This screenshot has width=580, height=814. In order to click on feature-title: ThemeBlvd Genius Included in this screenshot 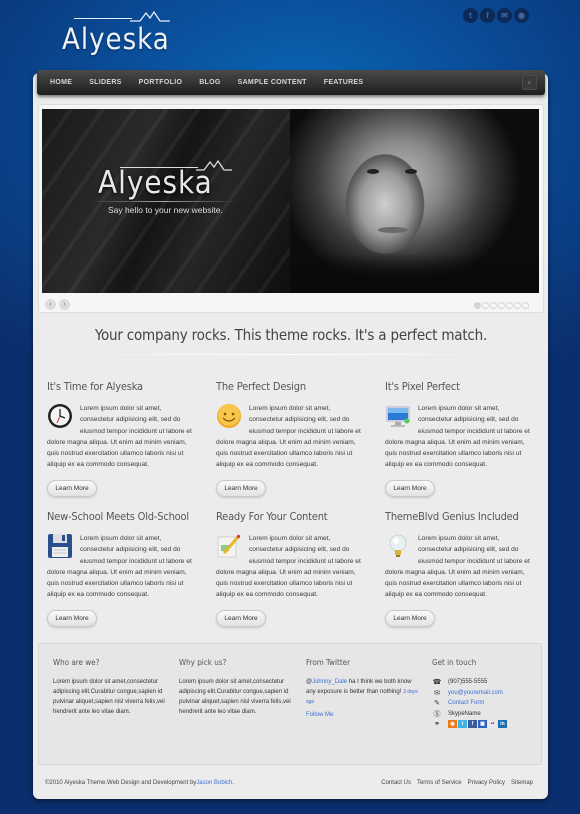, I will do `click(452, 516)`.